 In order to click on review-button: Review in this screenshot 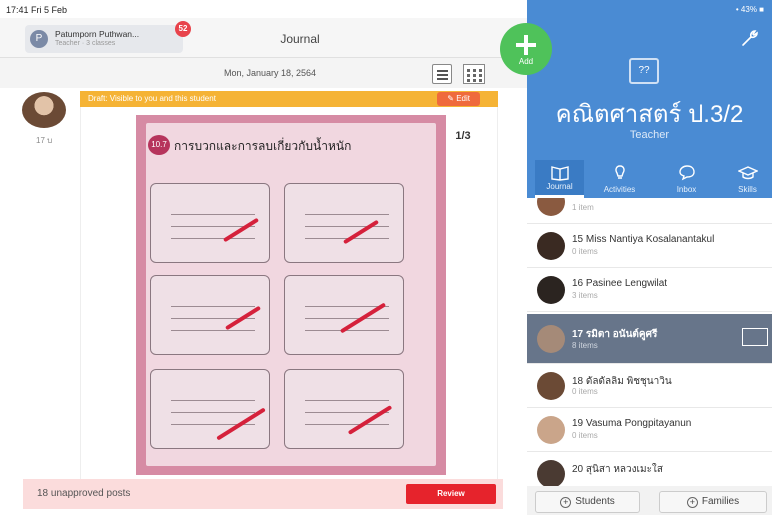, I will do `click(451, 494)`.